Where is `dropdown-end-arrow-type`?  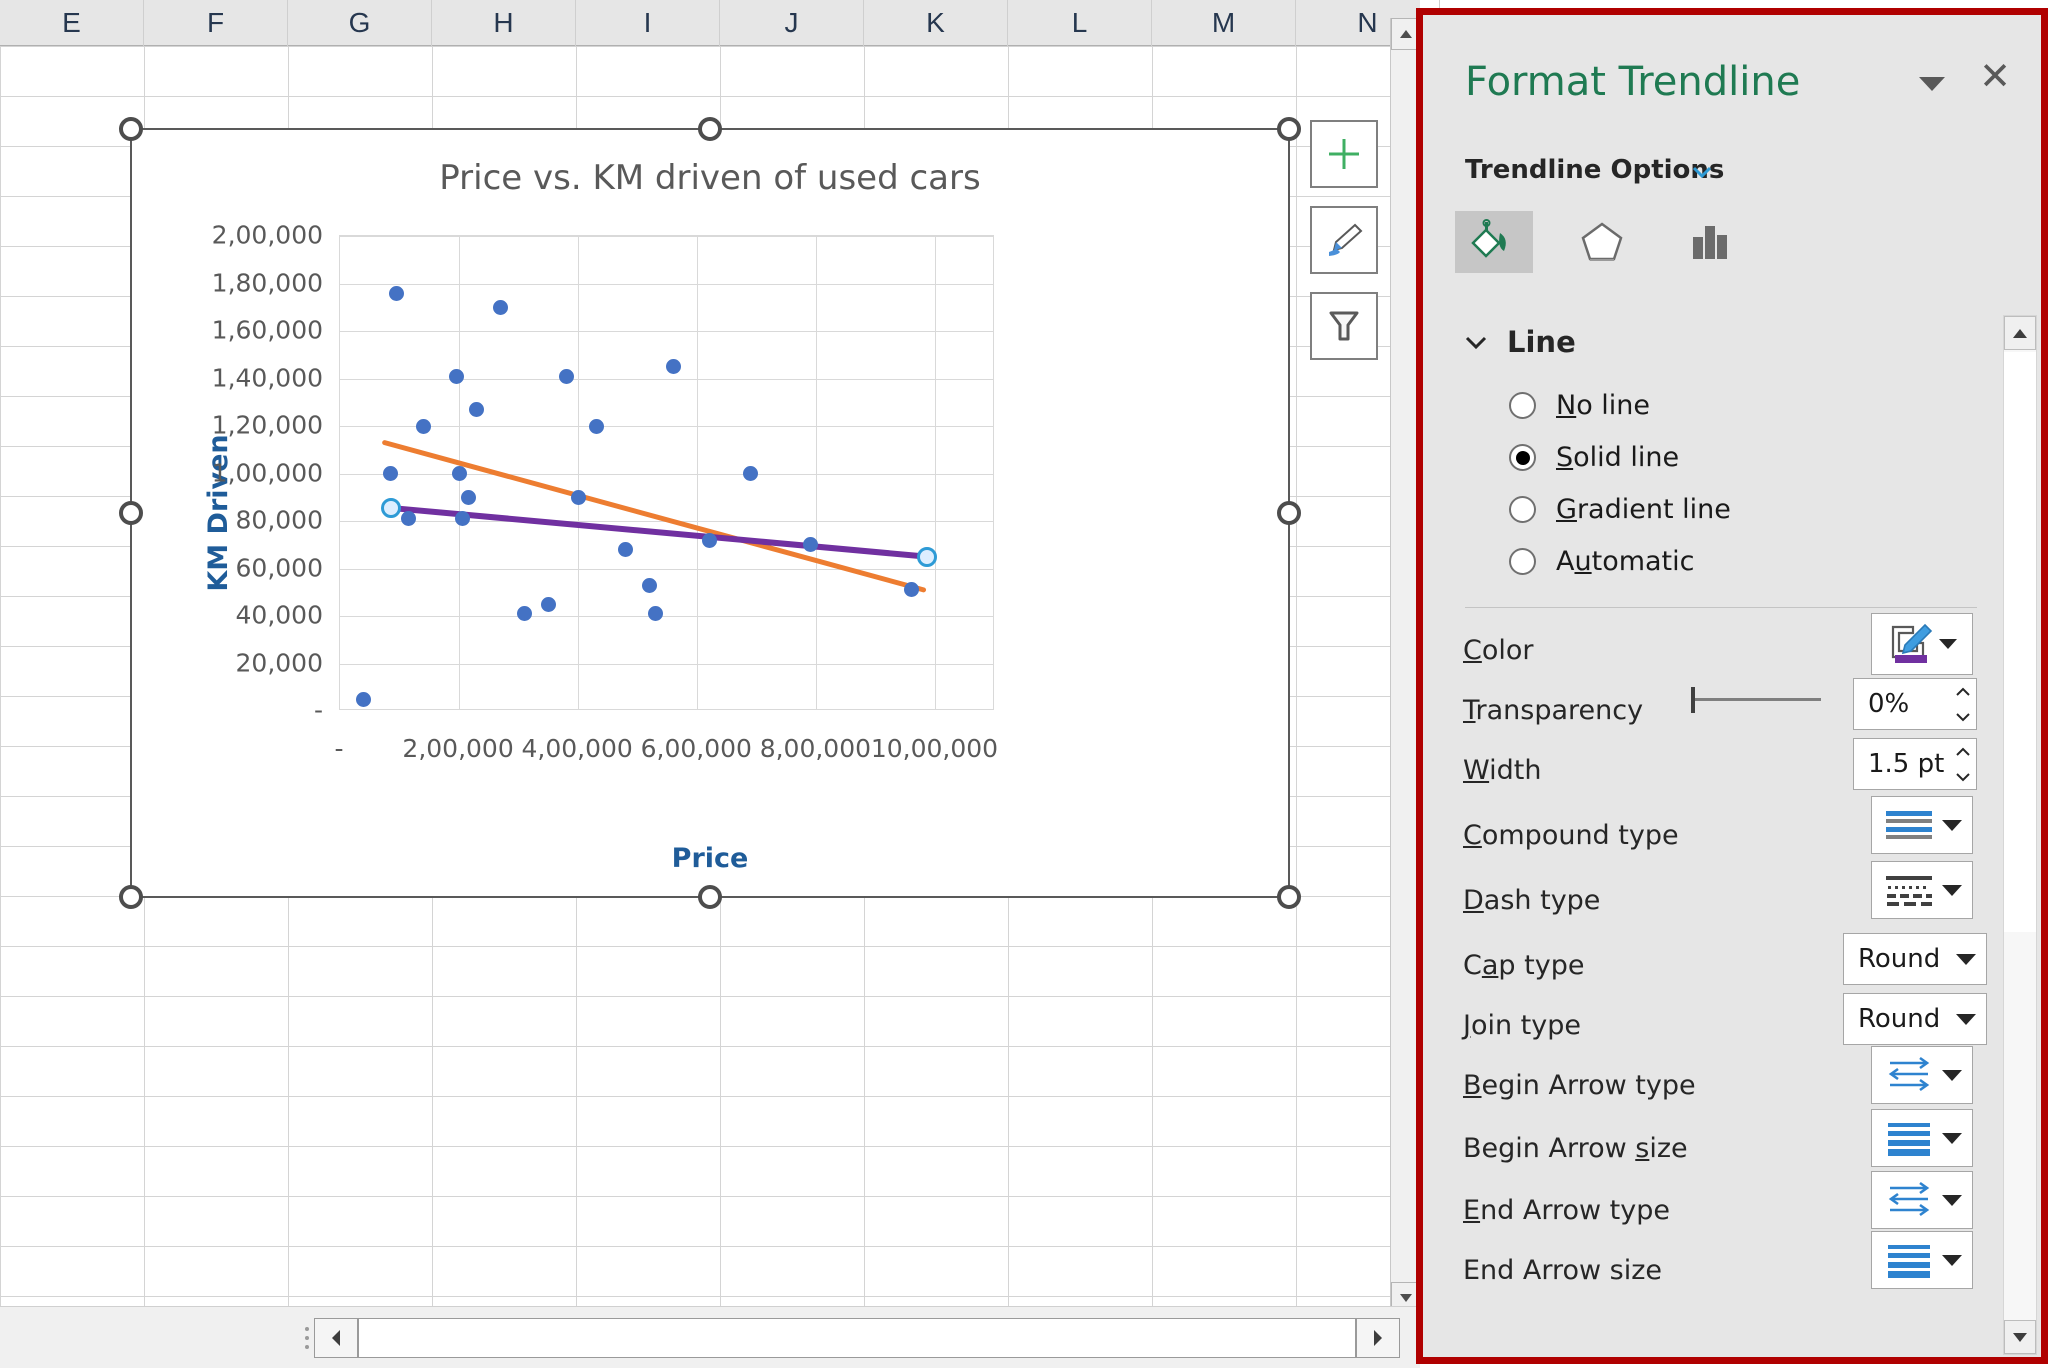 dropdown-end-arrow-type is located at coordinates (1922, 1200).